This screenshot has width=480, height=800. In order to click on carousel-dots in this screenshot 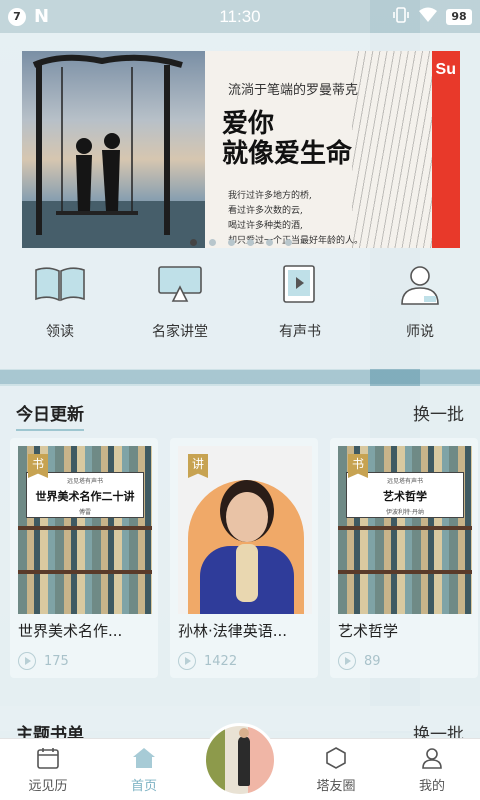, I will do `click(241, 242)`.